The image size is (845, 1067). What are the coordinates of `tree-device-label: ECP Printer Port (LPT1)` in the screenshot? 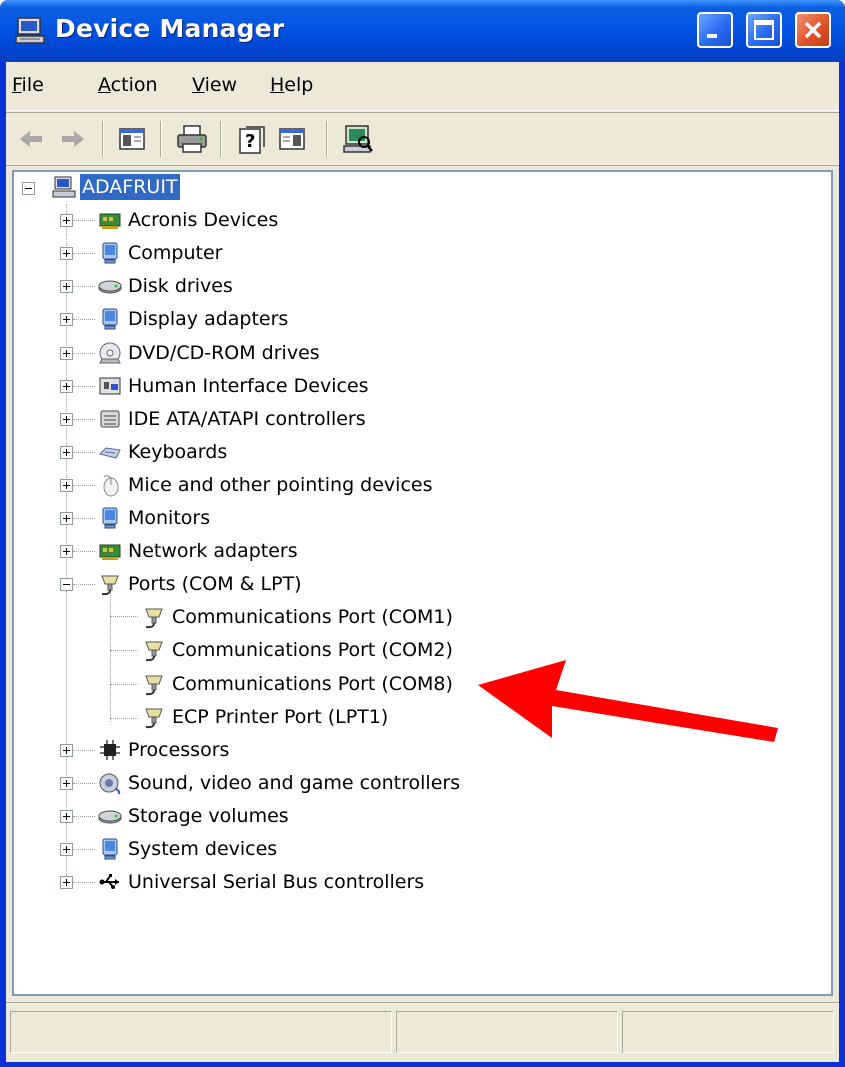 It's located at (280, 717).